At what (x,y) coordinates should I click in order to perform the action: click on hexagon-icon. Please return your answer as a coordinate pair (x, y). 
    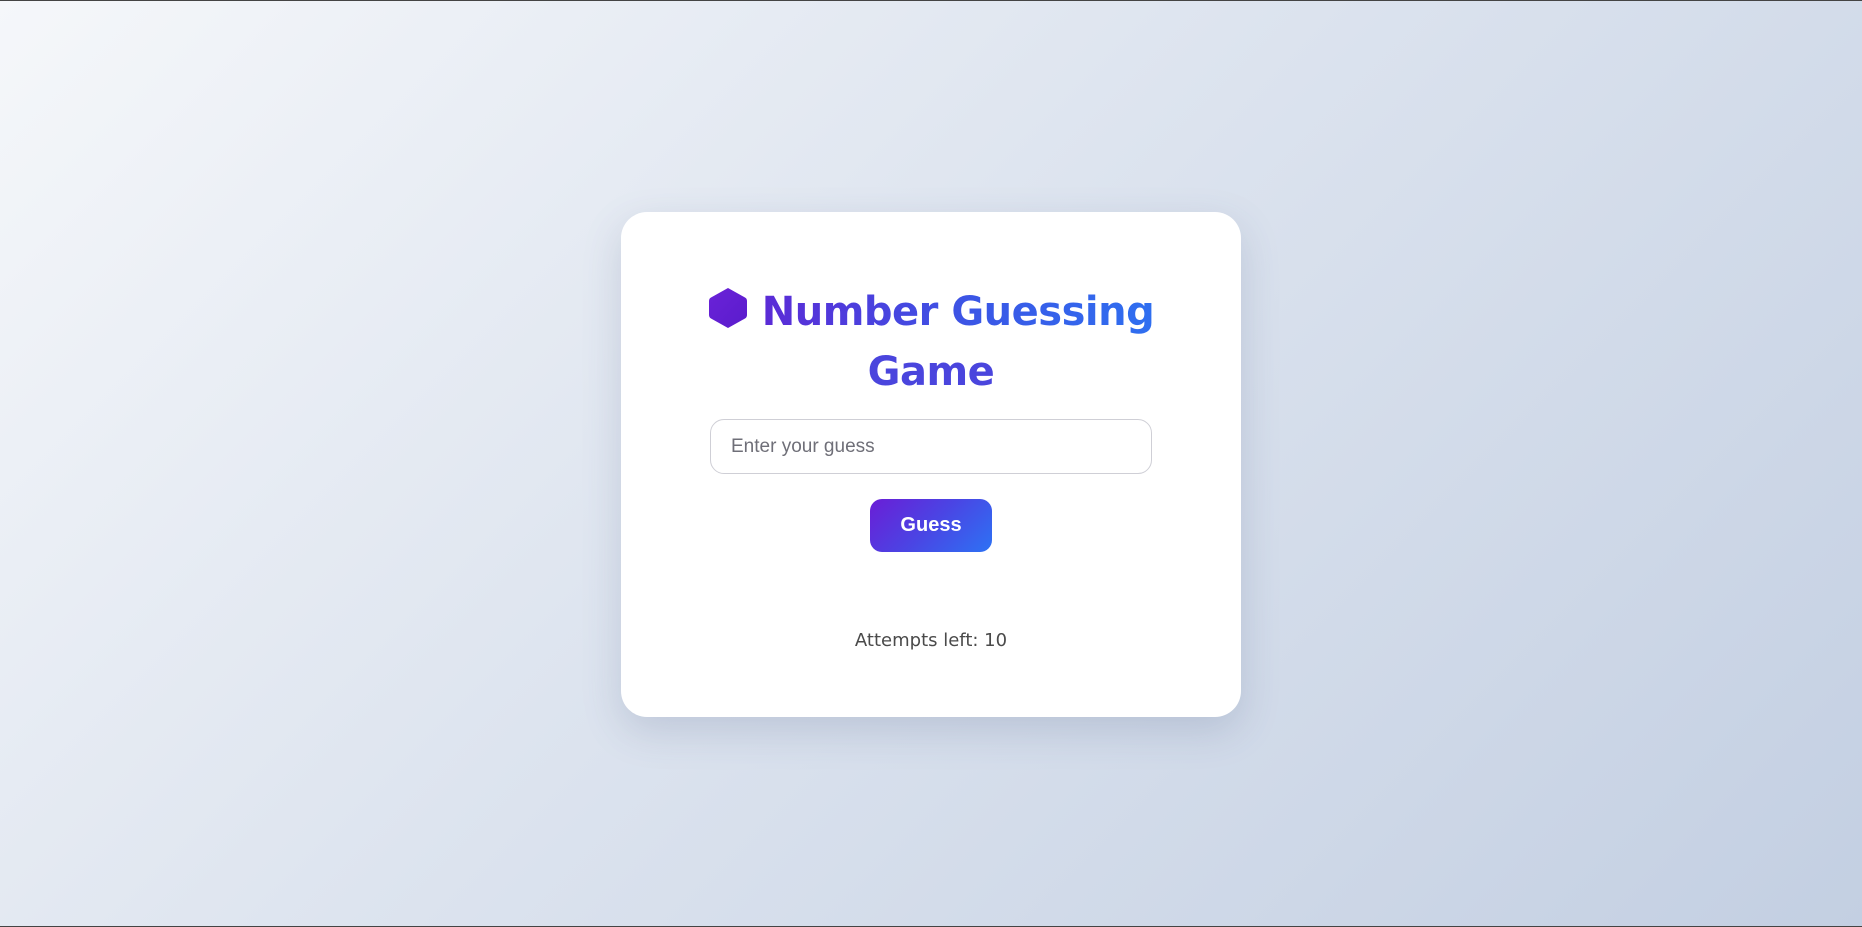
    Looking at the image, I should click on (727, 308).